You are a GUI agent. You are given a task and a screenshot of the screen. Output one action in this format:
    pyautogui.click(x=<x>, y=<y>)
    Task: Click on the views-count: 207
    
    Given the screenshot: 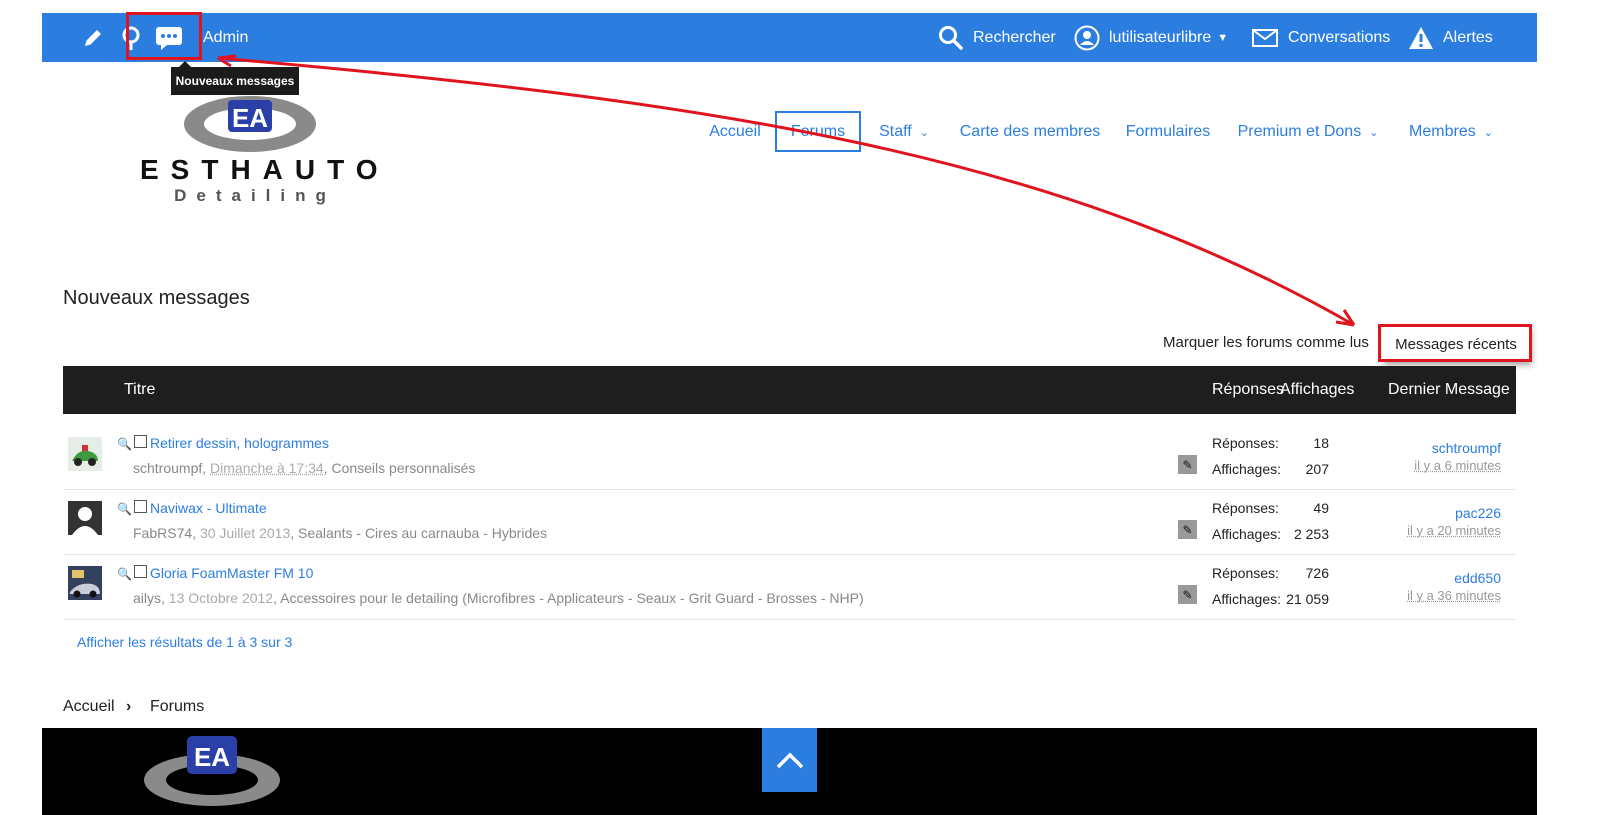 What is the action you would take?
    pyautogui.click(x=1317, y=469)
    